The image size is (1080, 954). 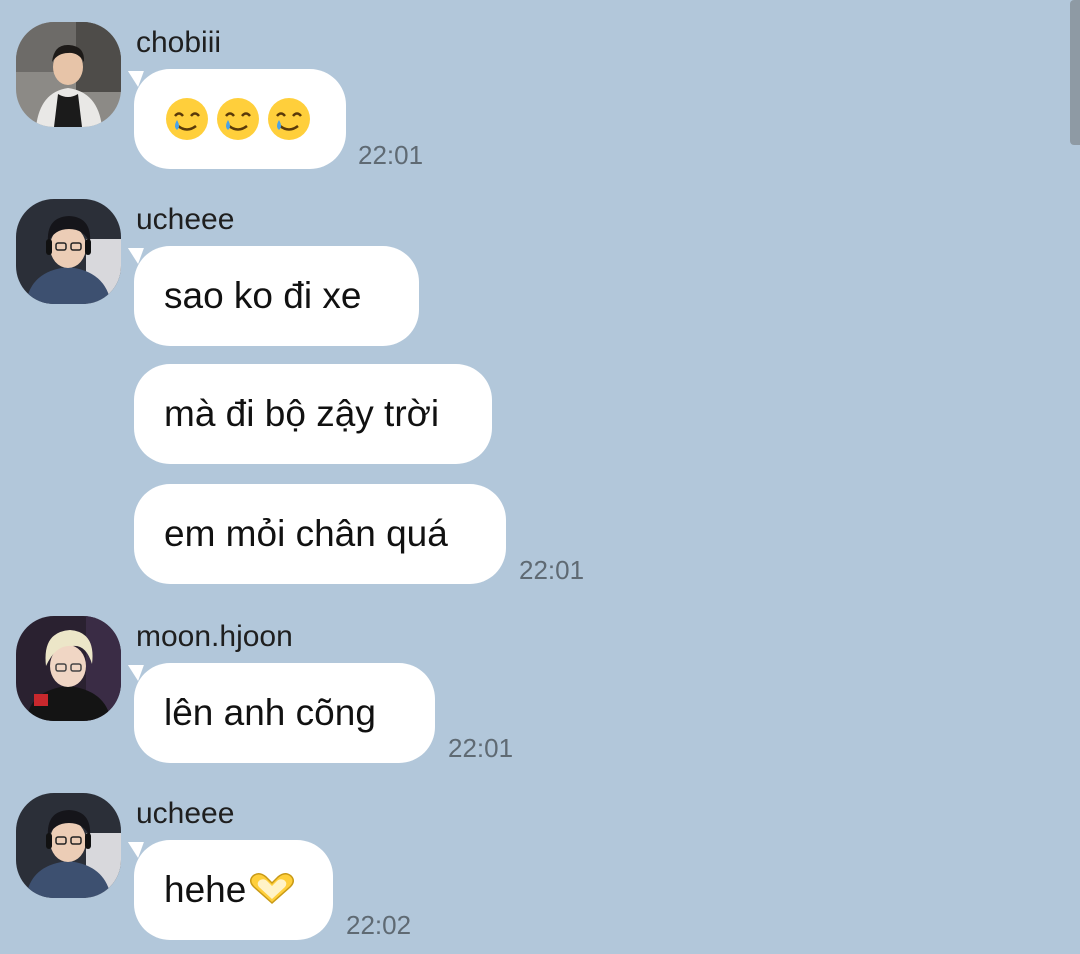 I want to click on message-timestamp: 22:02, so click(x=379, y=925).